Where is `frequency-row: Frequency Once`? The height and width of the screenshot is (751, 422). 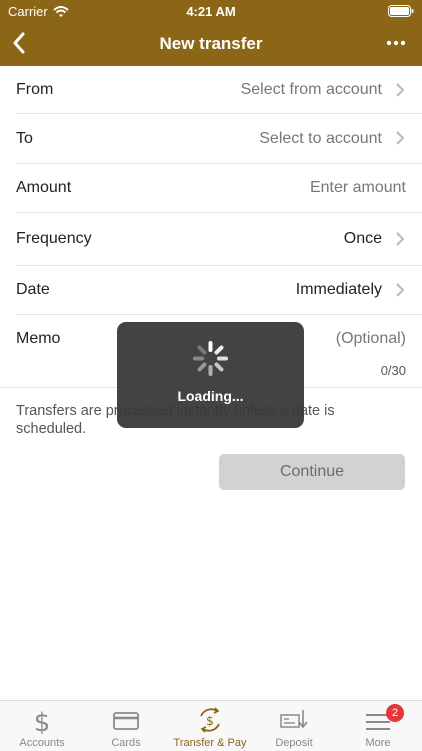 frequency-row: Frequency Once is located at coordinates (219, 239).